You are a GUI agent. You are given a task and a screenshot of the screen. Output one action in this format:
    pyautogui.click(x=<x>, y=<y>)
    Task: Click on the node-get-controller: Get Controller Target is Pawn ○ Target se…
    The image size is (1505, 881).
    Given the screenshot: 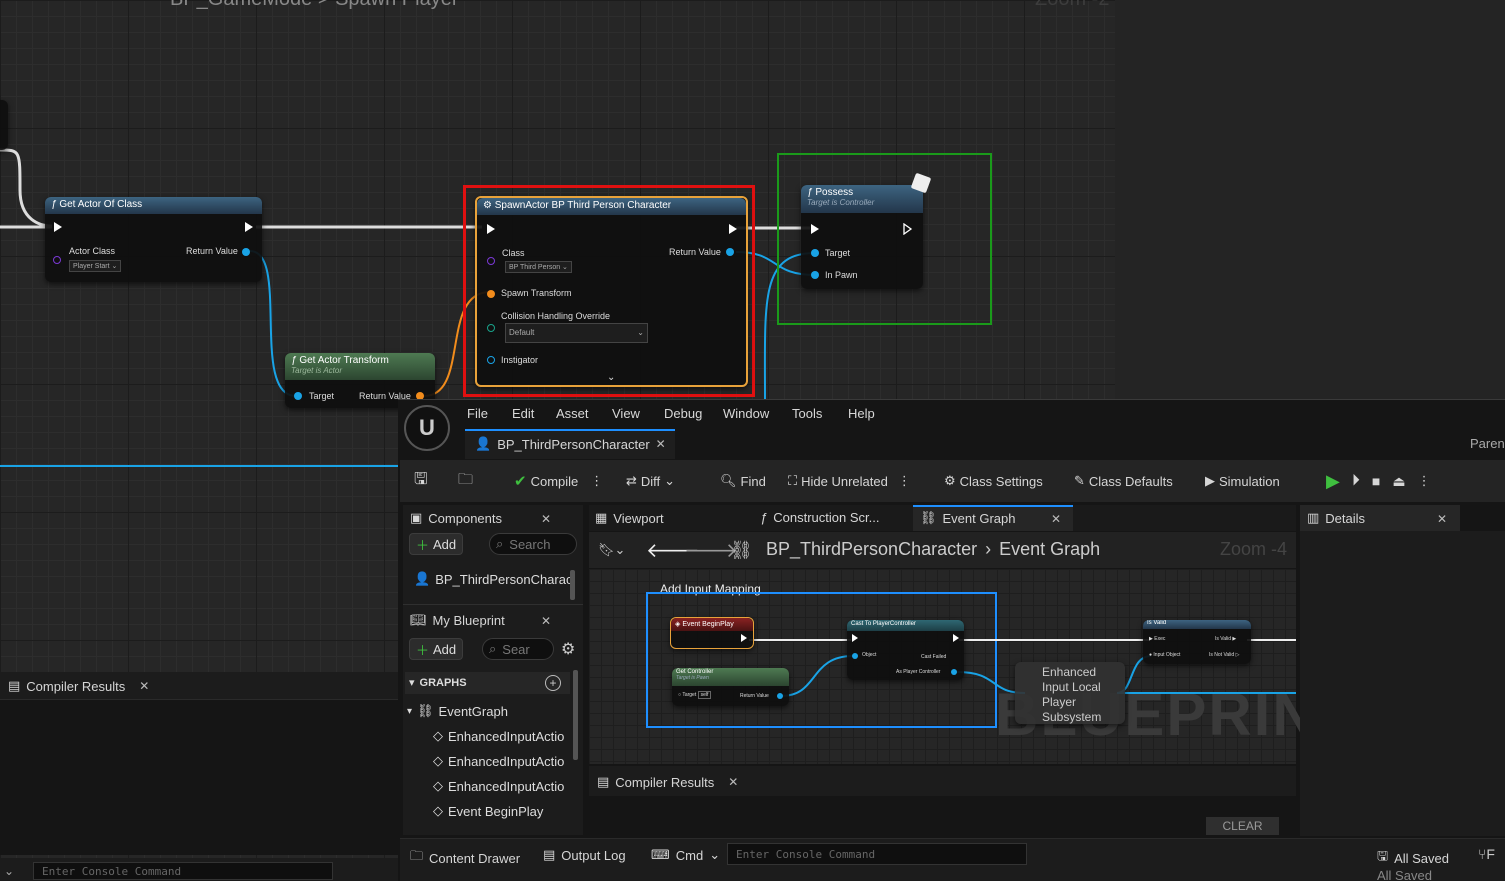 What is the action you would take?
    pyautogui.click(x=730, y=687)
    